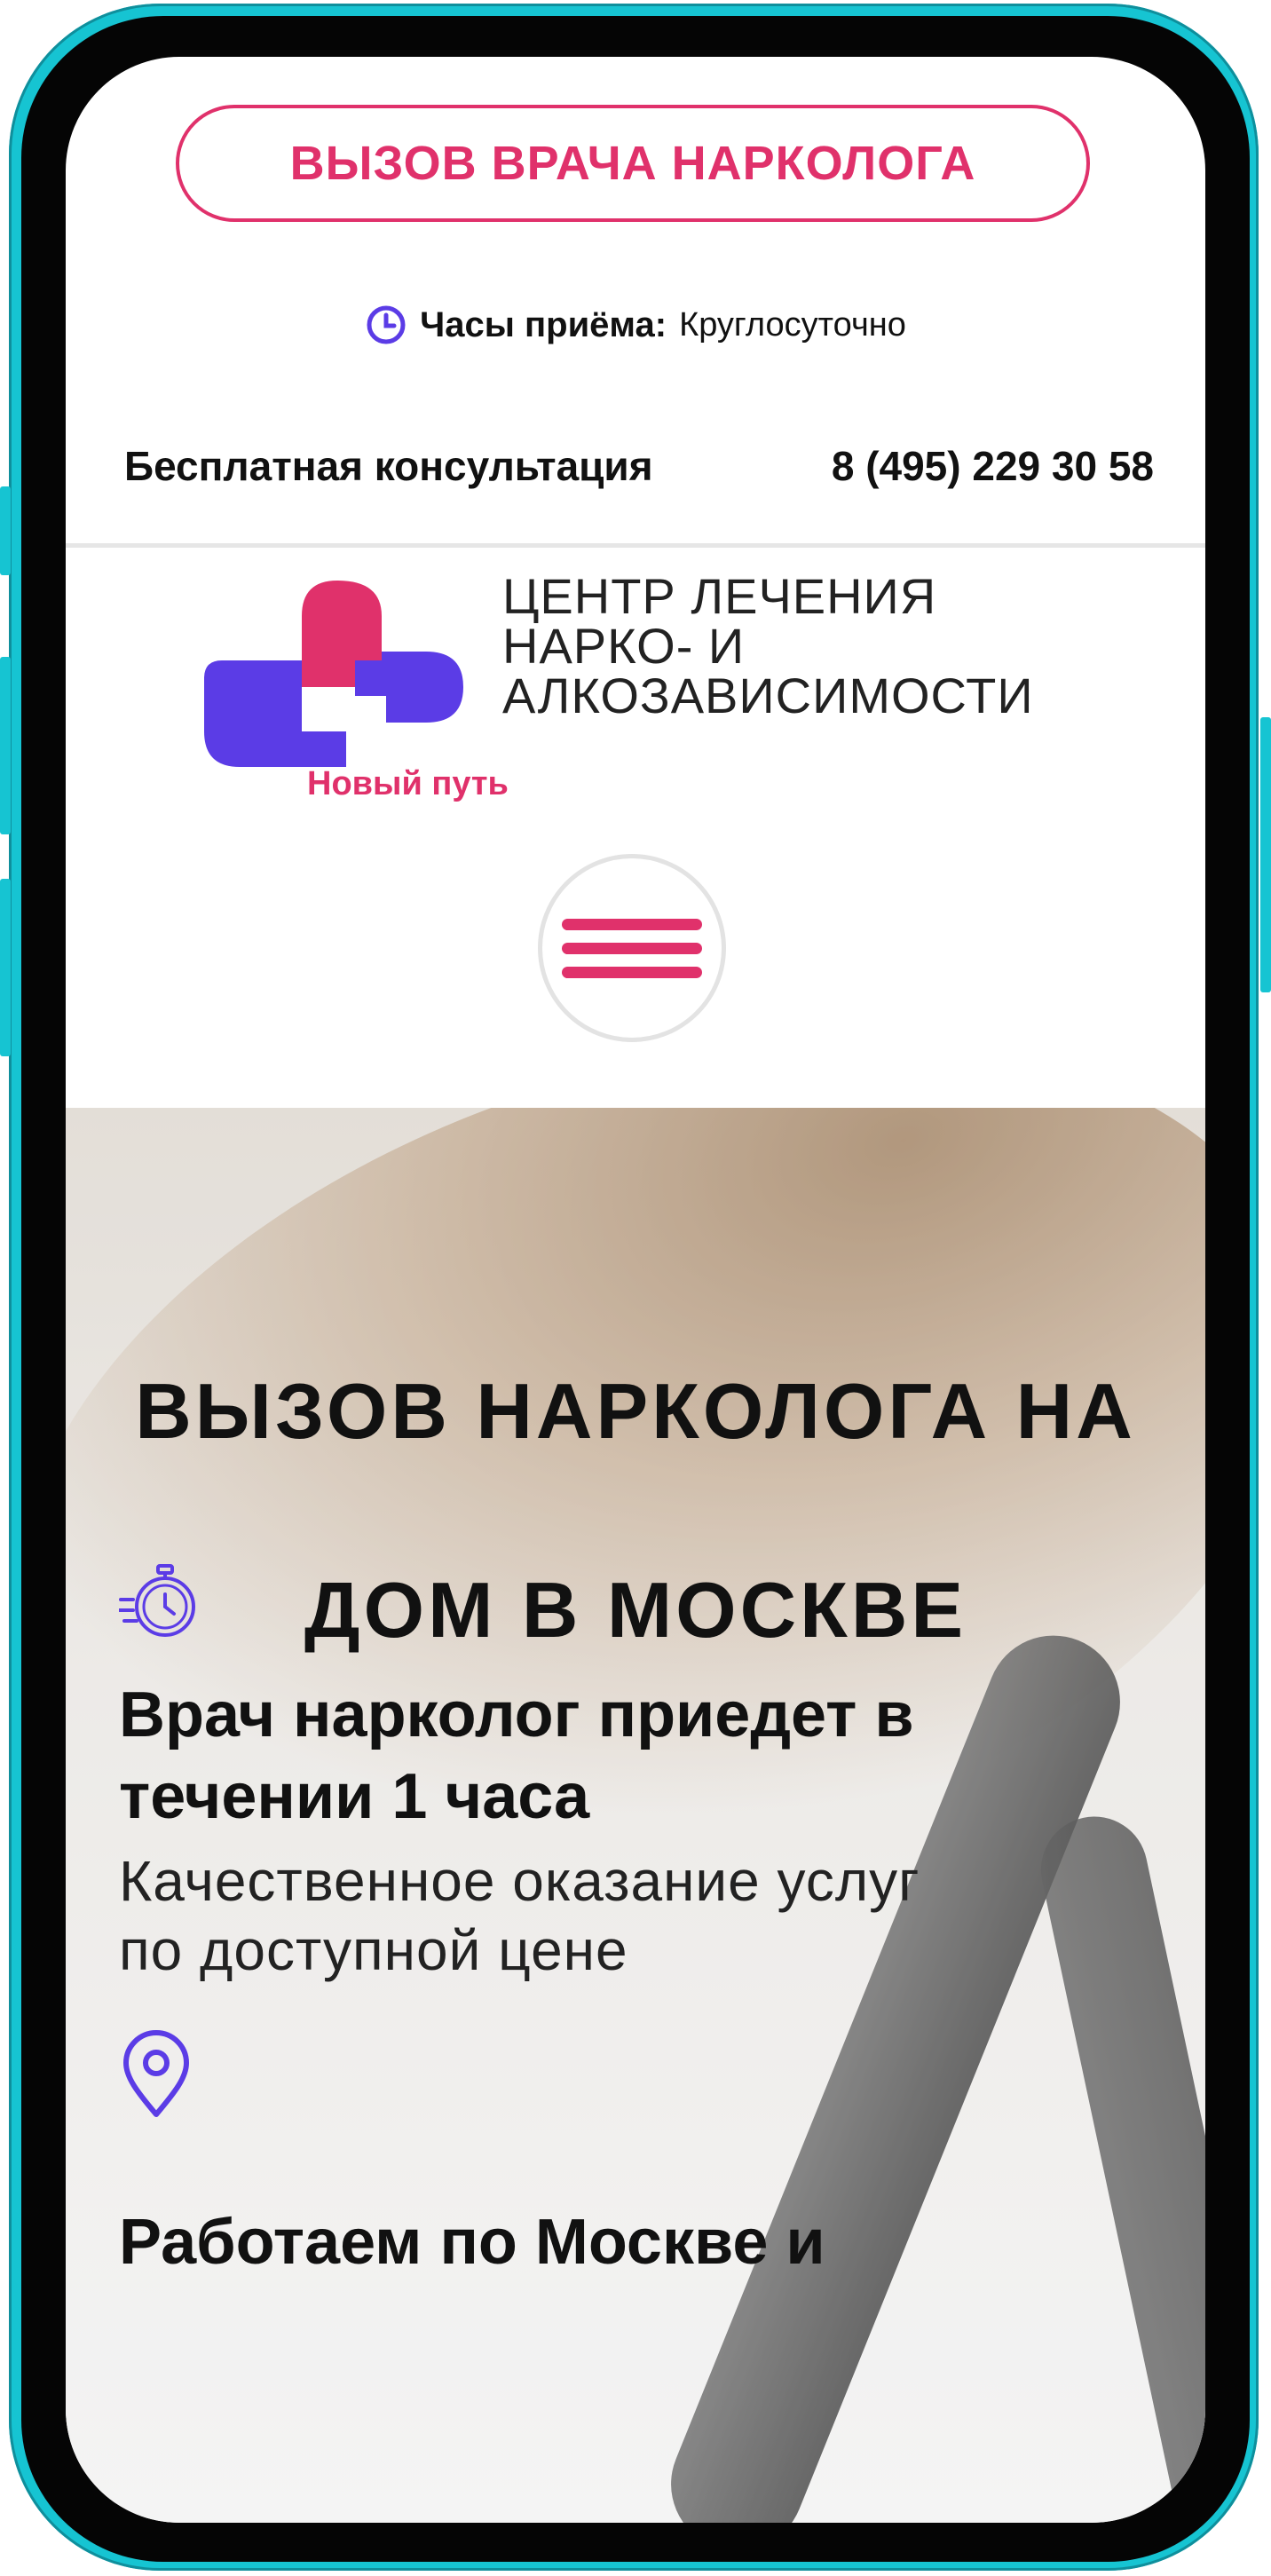 This screenshot has width=1271, height=2576. I want to click on feature-description-line: Качественное оказание услуг, so click(519, 1881).